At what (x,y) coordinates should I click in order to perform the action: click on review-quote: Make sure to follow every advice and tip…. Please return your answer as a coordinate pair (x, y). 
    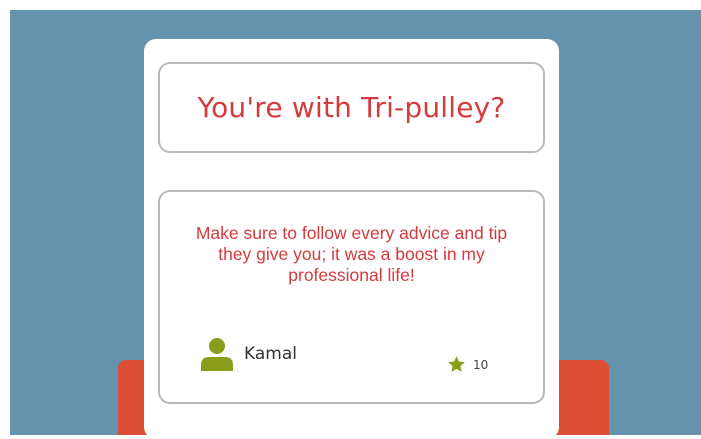
    Looking at the image, I should click on (351, 254).